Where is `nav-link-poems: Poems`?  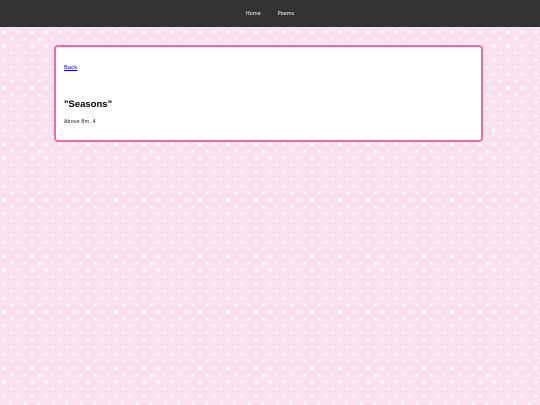
nav-link-poems: Poems is located at coordinates (286, 14).